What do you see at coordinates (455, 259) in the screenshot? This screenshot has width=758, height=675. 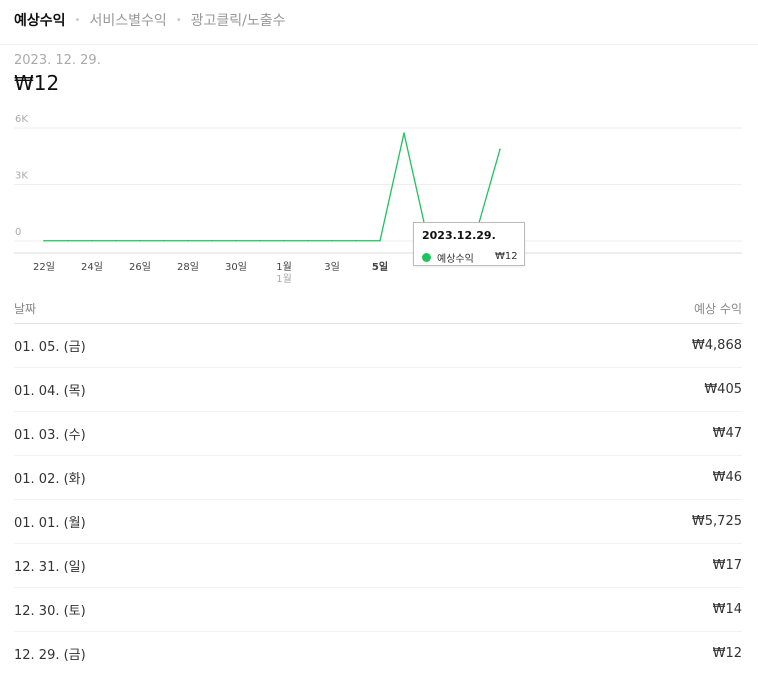 I see `tooltip-series-label: 예상수익` at bounding box center [455, 259].